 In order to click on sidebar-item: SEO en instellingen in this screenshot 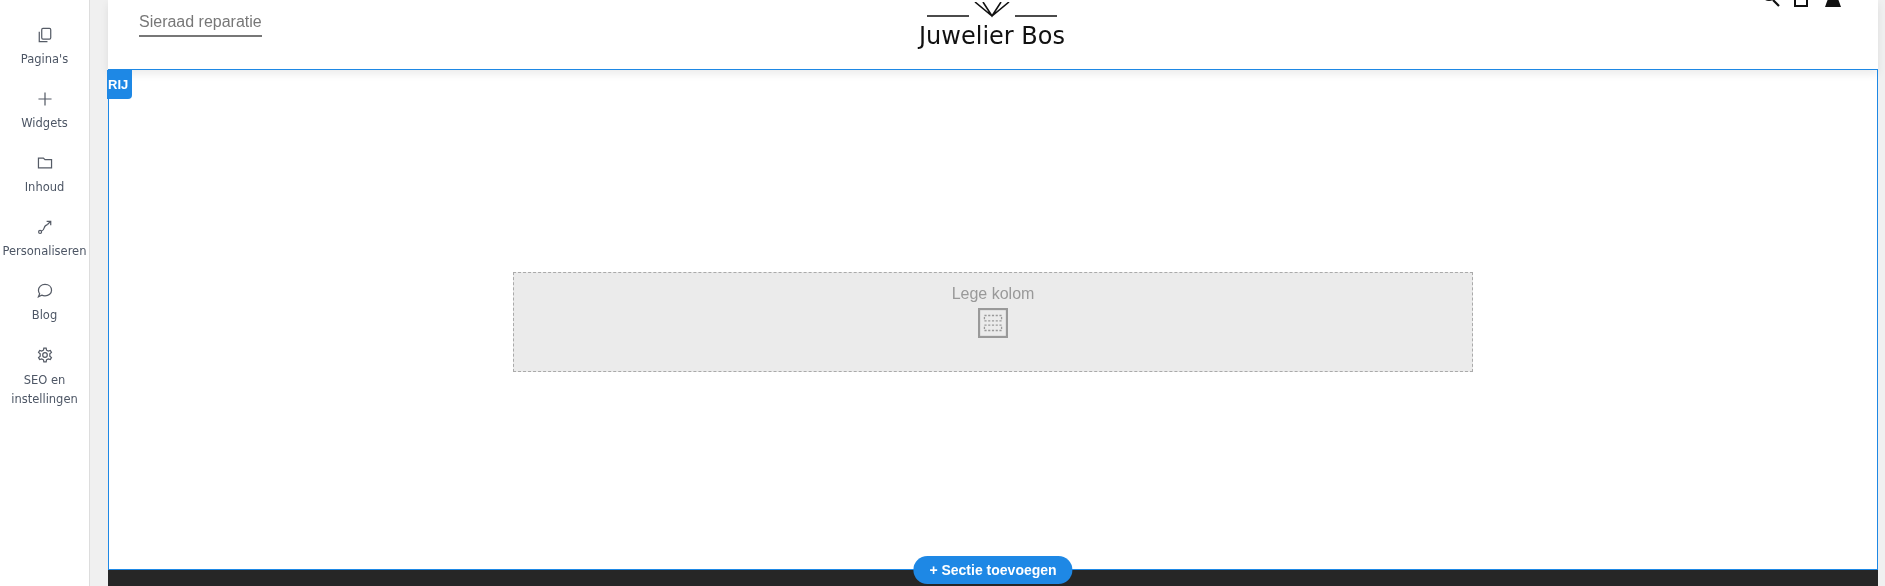, I will do `click(44, 378)`.